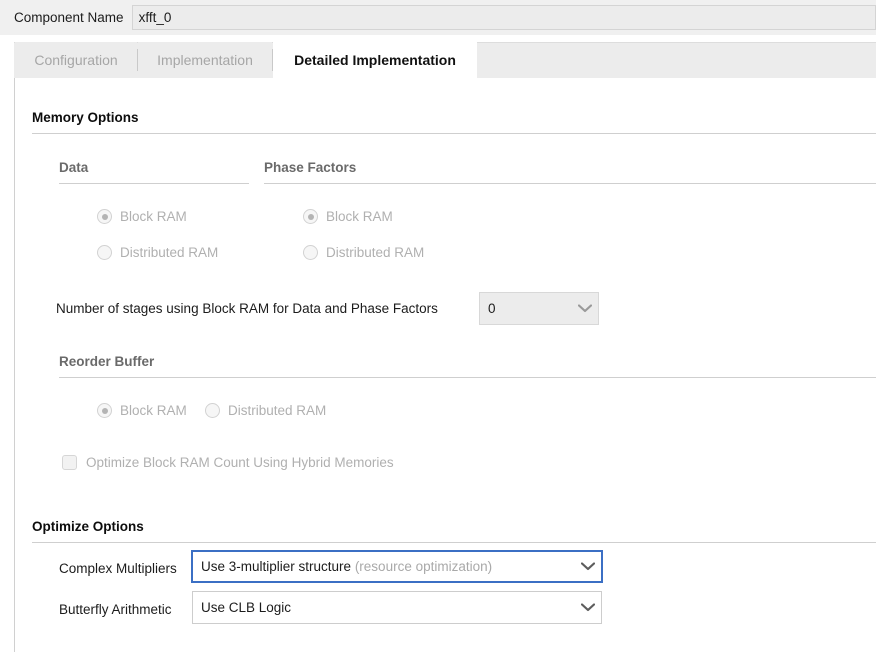  What do you see at coordinates (69, 17) in the screenshot?
I see `component-name-label: Component Name` at bounding box center [69, 17].